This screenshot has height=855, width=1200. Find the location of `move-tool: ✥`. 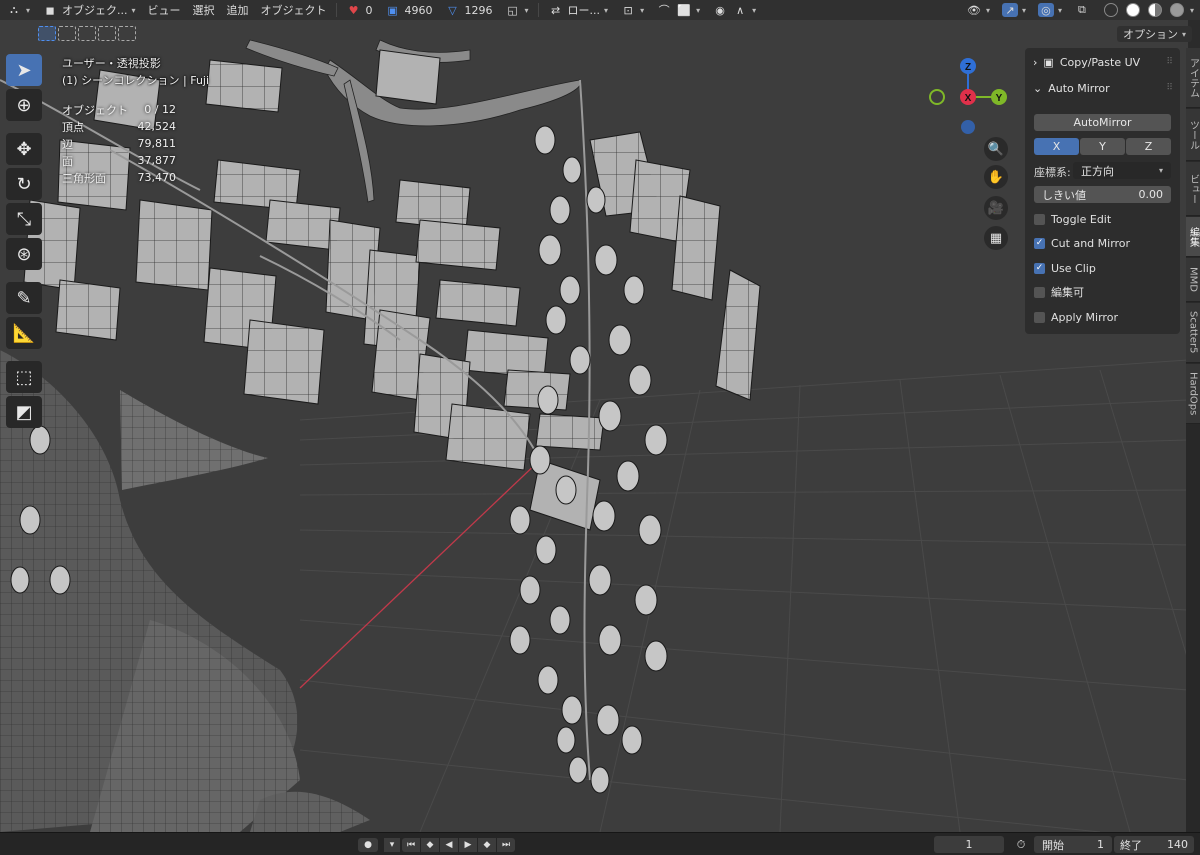

move-tool: ✥ is located at coordinates (24, 149).